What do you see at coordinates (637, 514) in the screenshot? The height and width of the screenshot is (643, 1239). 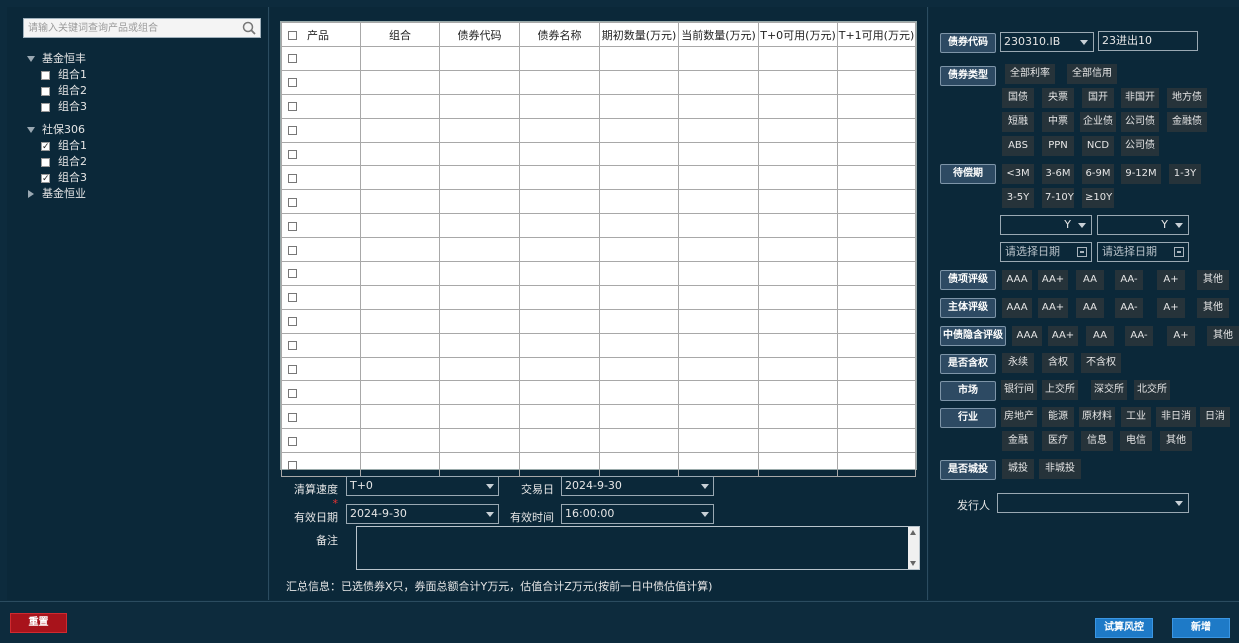 I see `effective-time-select: 16:00:00` at bounding box center [637, 514].